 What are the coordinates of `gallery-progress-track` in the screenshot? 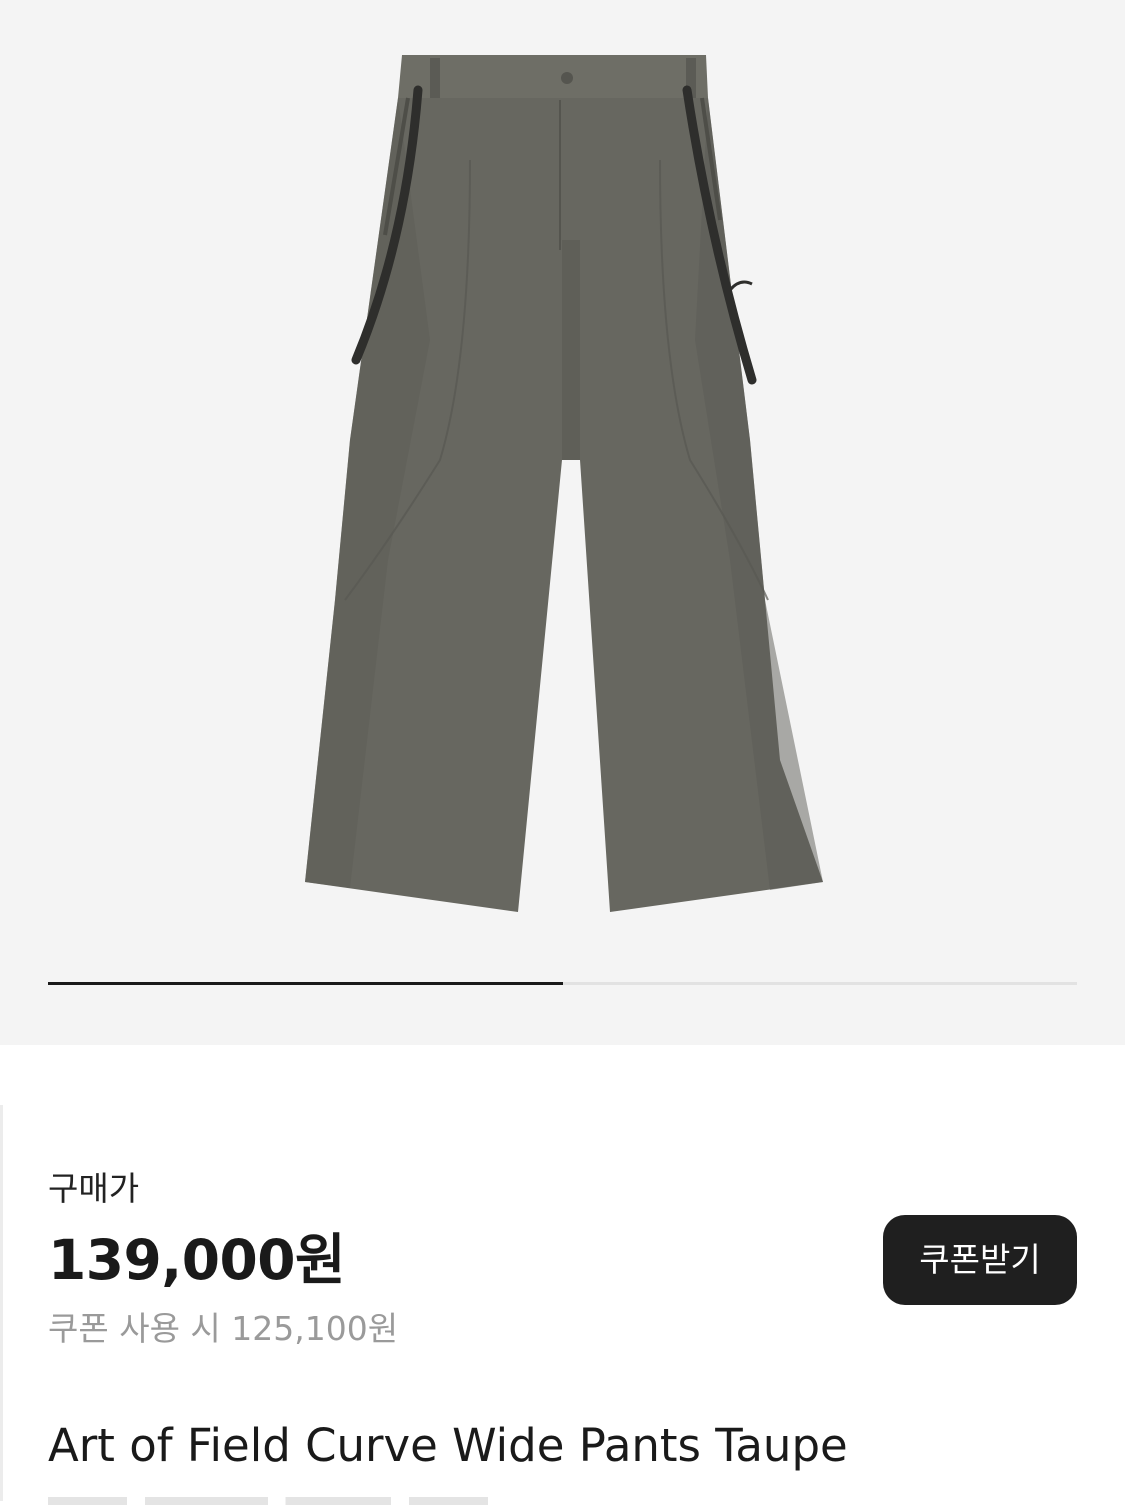 It's located at (562, 983).